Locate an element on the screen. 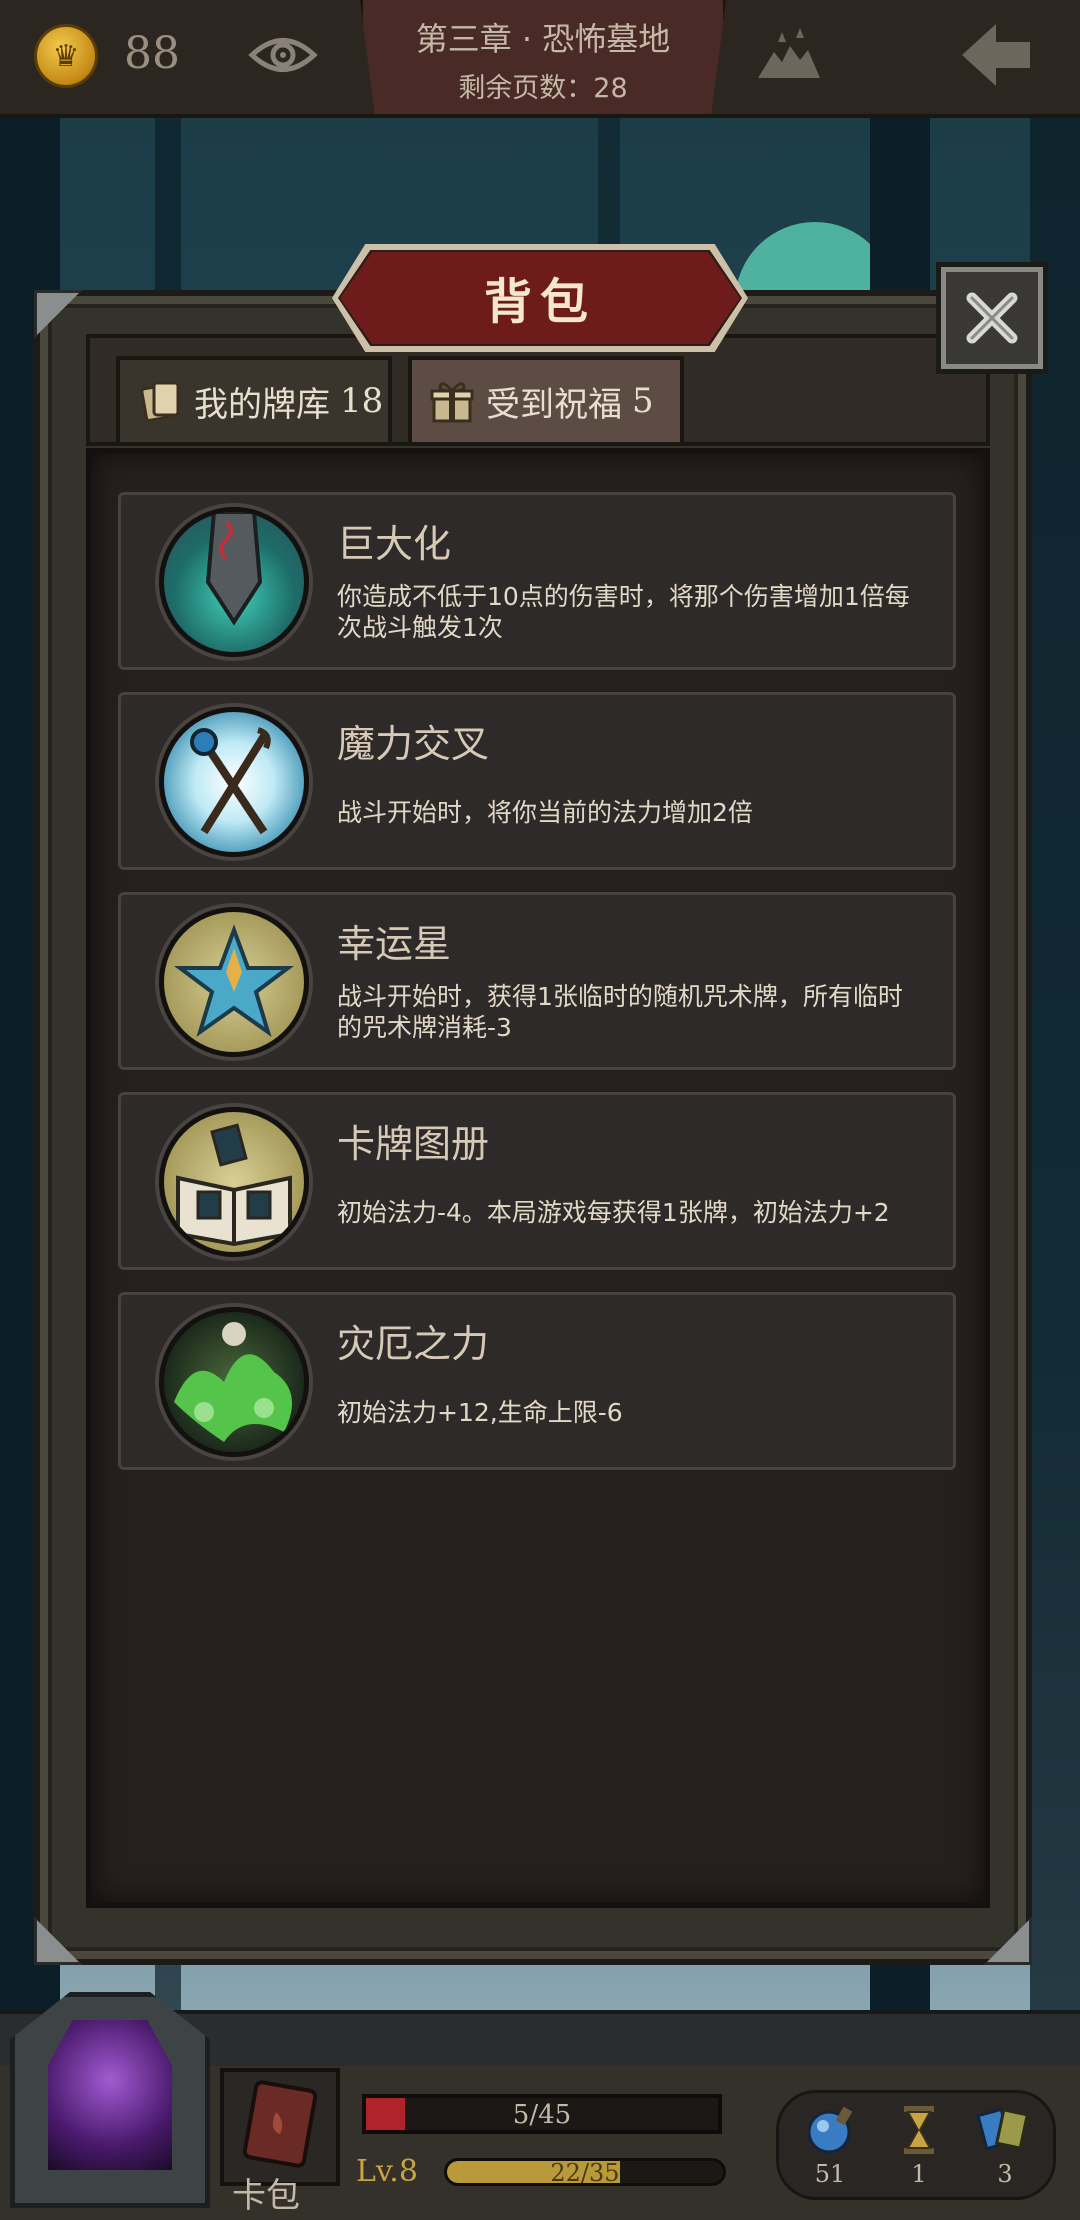 The height and width of the screenshot is (2220, 1080). chapter-title: 第三章 · 恐怖墓地 is located at coordinates (543, 39).